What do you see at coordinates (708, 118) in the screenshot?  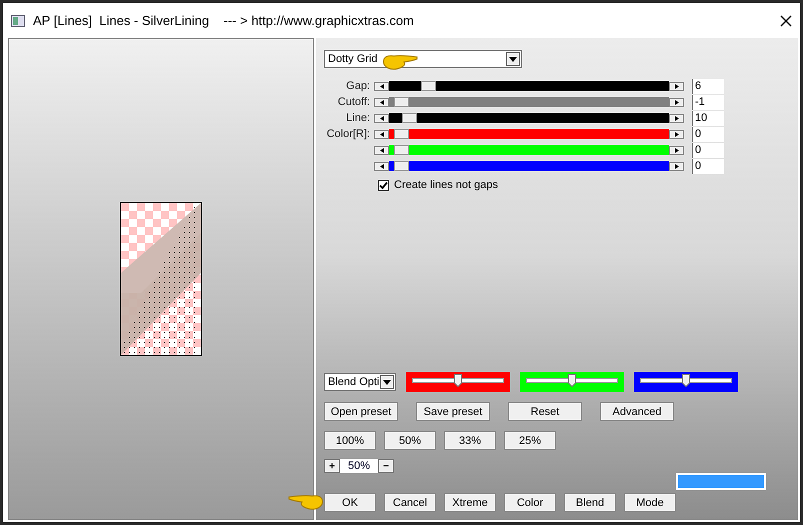 I see `value-field: 10` at bounding box center [708, 118].